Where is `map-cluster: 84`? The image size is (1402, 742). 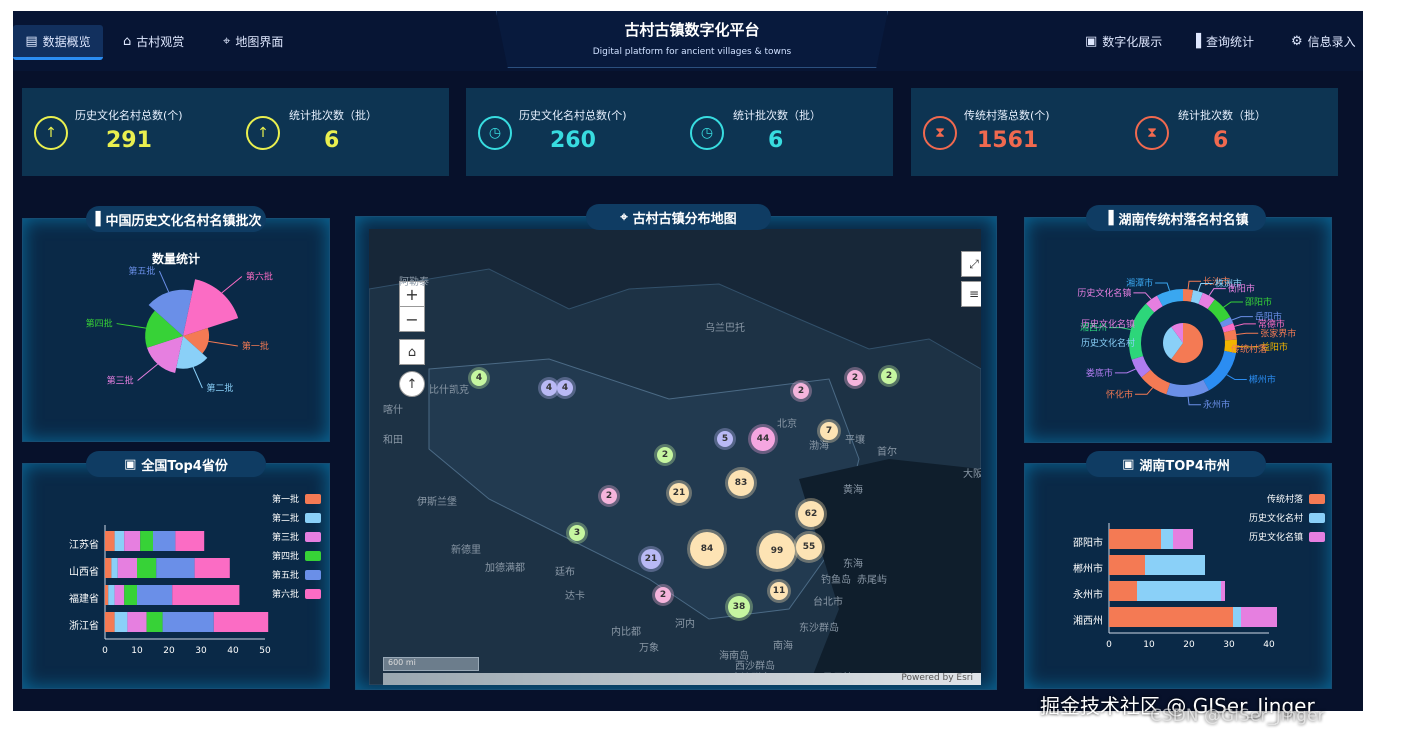 map-cluster: 84 is located at coordinates (707, 549).